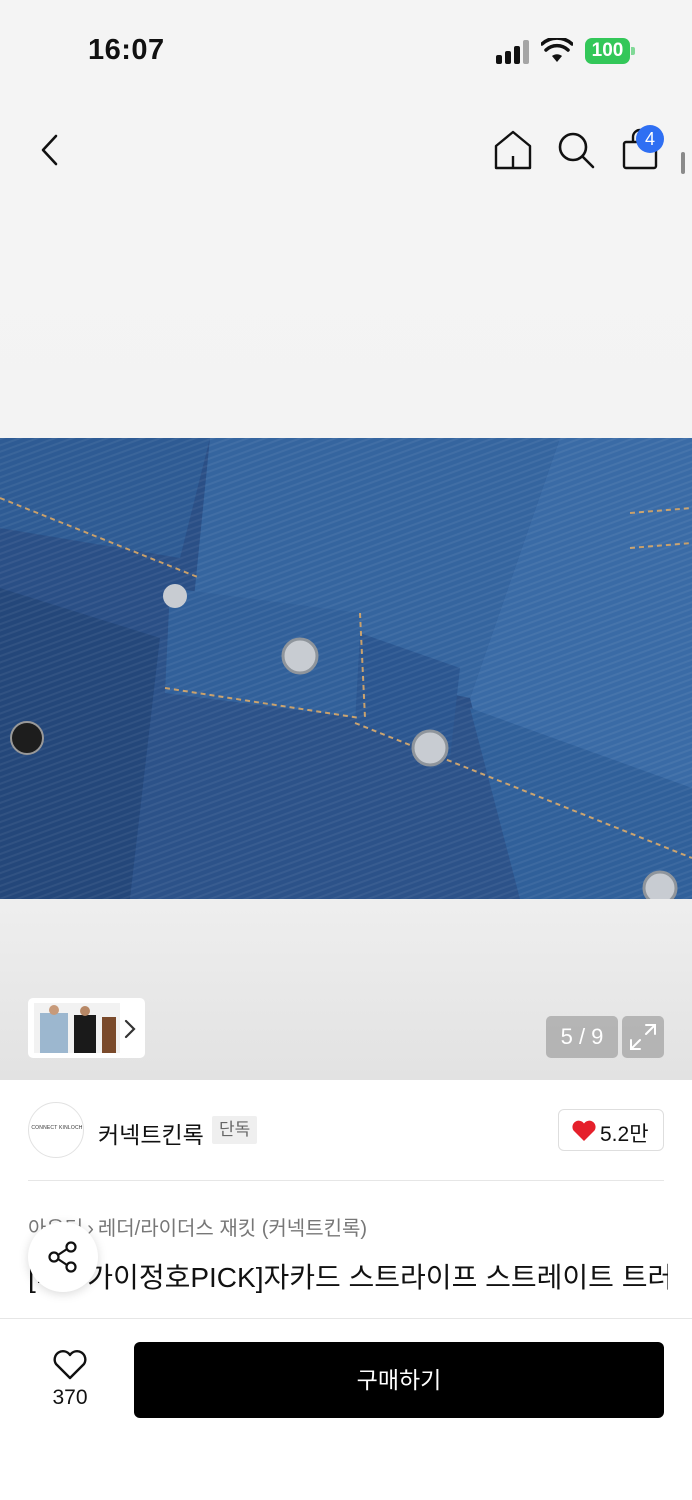 Image resolution: width=692 pixels, height=1500 pixels. I want to click on divider, so click(346, 1180).